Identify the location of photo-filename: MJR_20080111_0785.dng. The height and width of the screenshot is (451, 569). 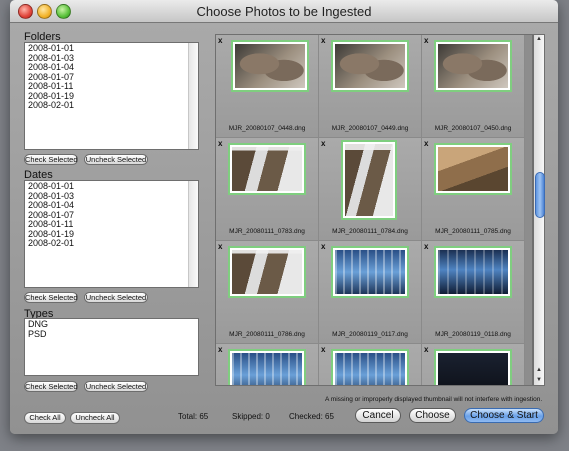
(473, 231).